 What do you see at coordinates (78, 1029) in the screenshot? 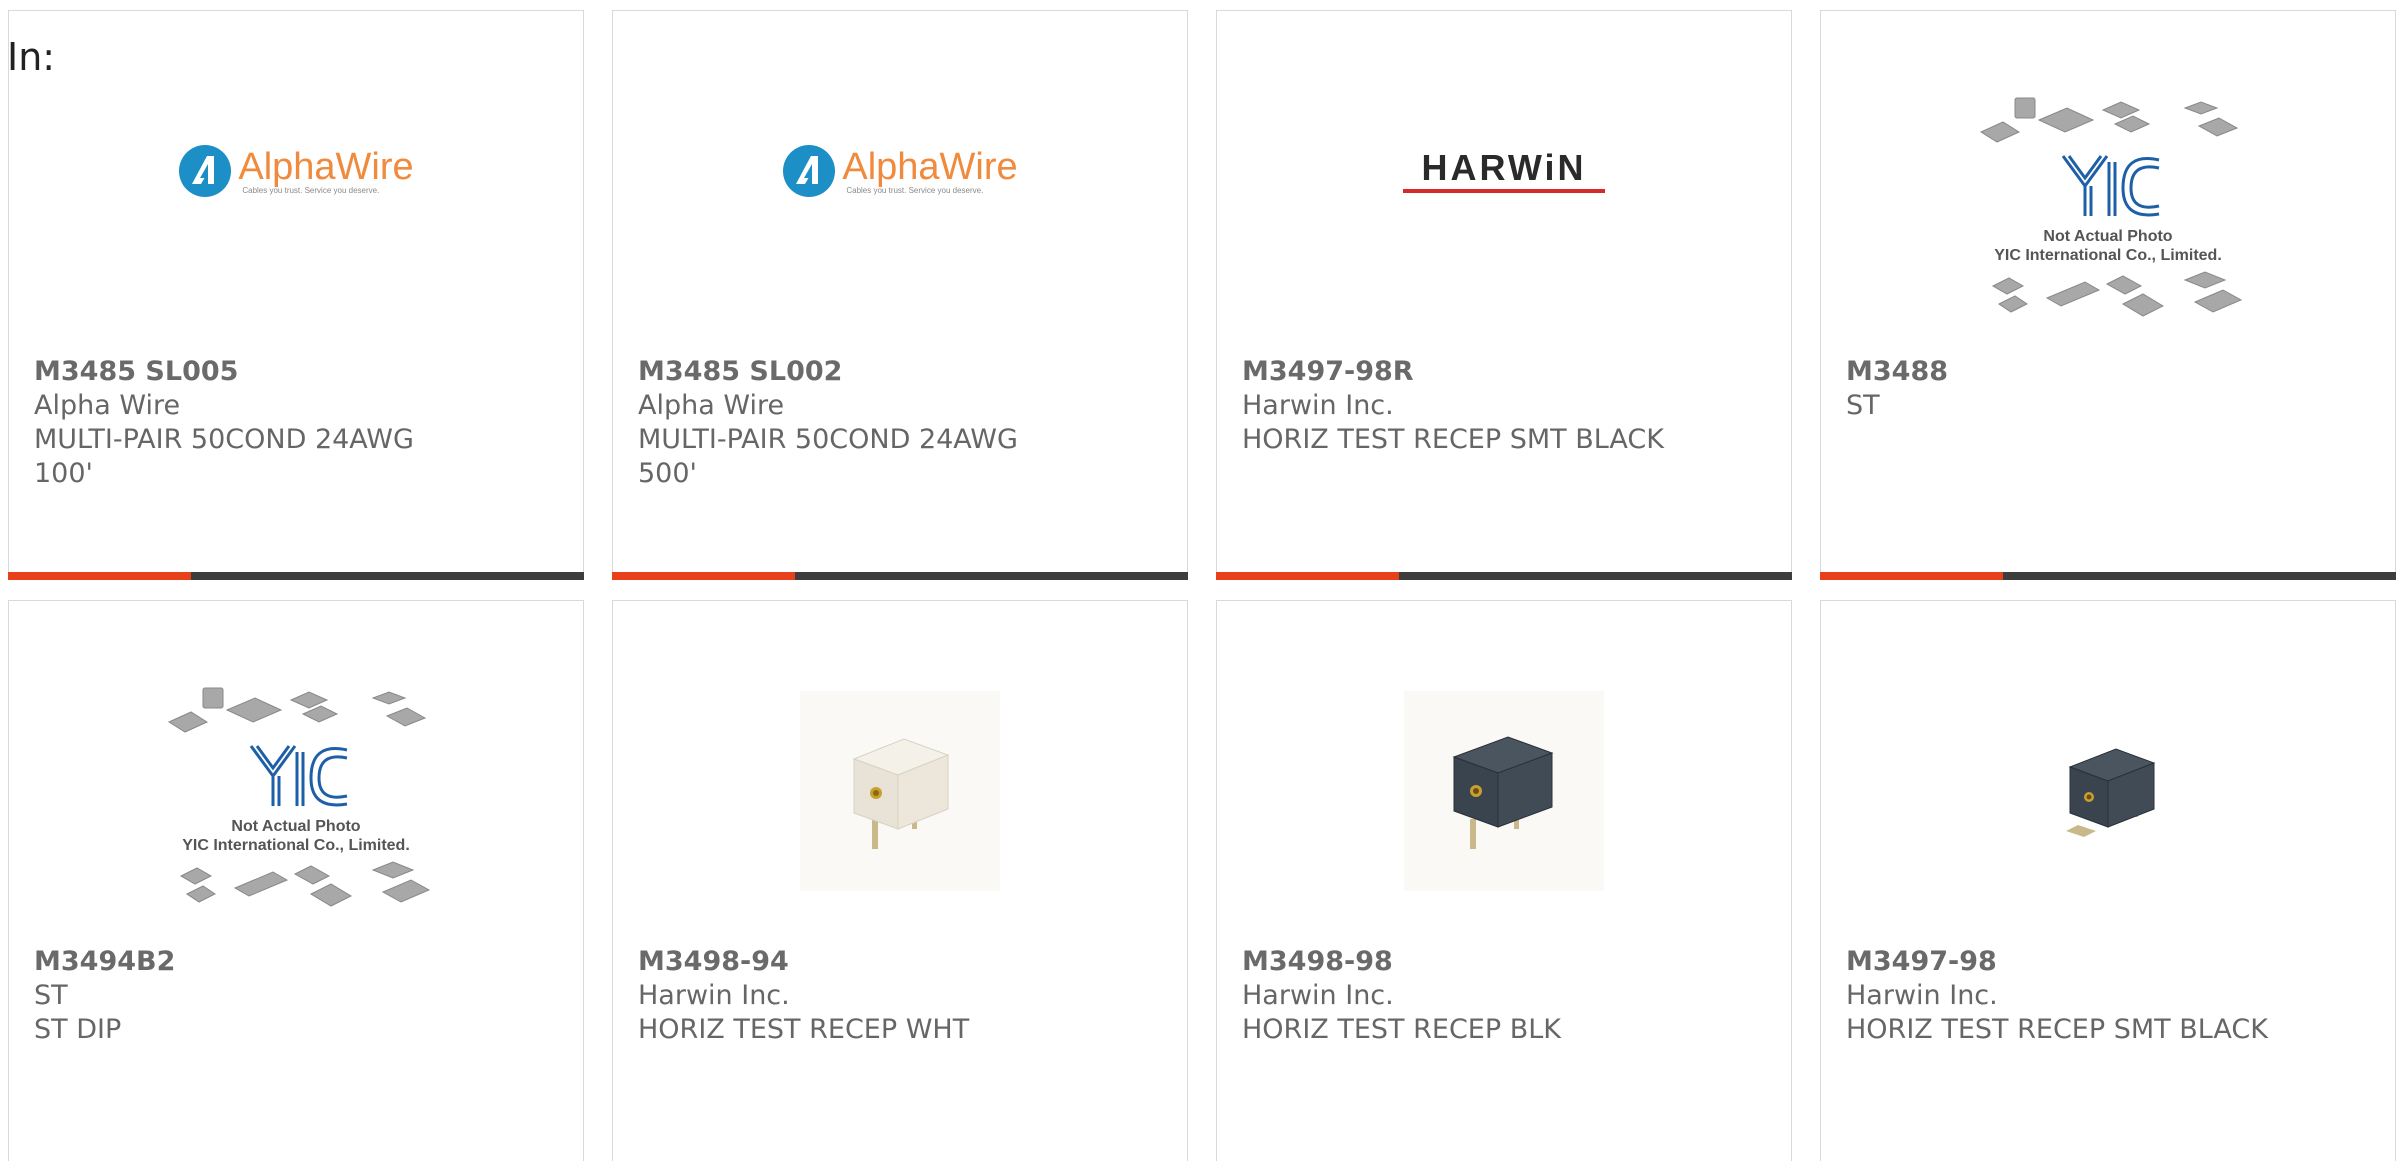
I see `description: ST DIP` at bounding box center [78, 1029].